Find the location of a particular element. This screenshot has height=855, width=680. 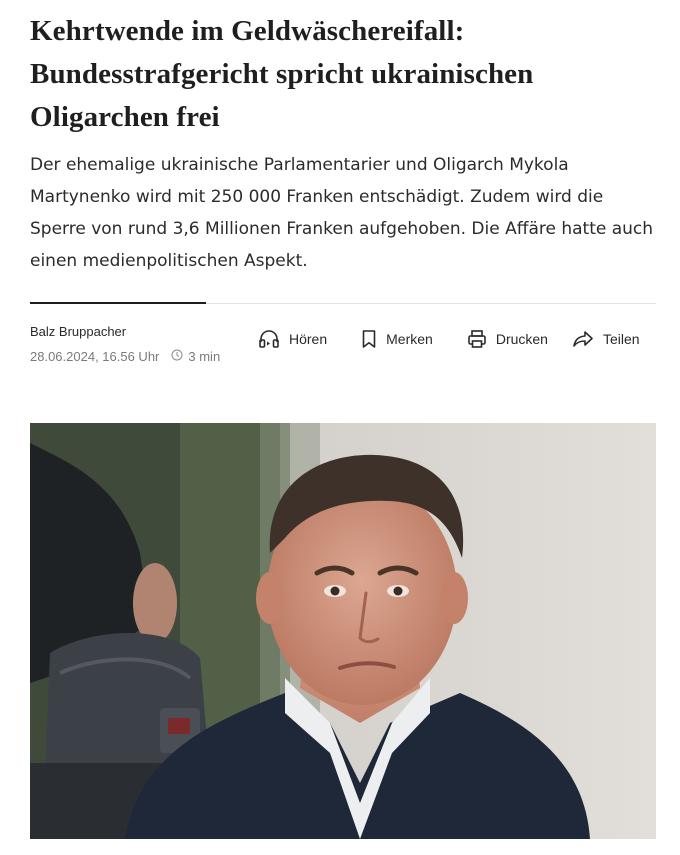

read-time: 3 min is located at coordinates (195, 356).